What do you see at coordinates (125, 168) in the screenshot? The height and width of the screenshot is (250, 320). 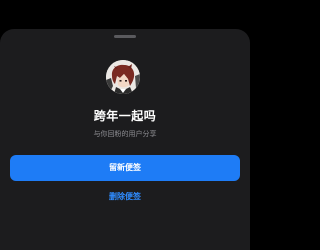 I see `new-note-button: 留新便签` at bounding box center [125, 168].